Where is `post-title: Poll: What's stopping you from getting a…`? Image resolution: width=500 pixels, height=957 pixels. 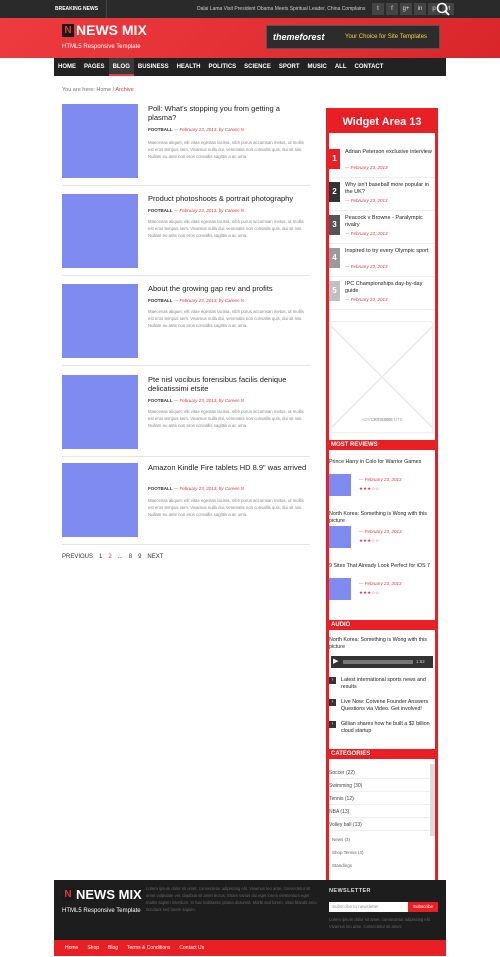
post-title: Poll: What's stopping you from getting a… is located at coordinates (228, 113).